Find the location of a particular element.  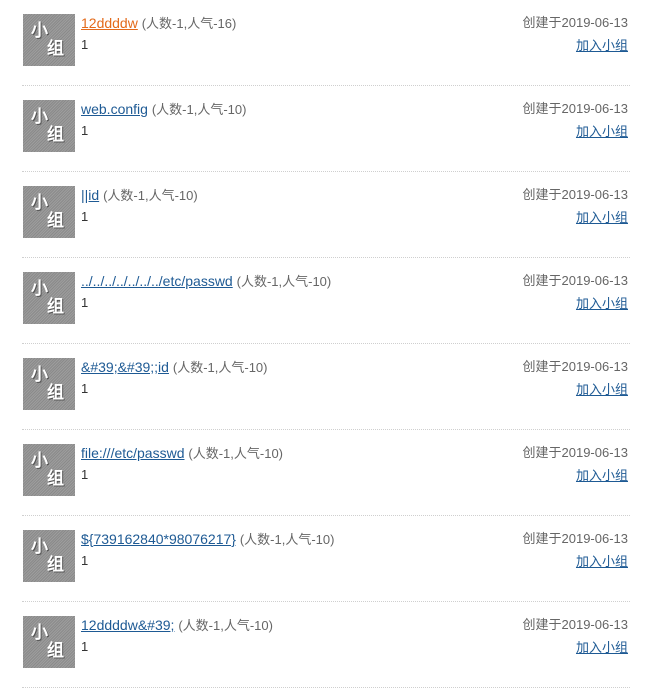

group-stats: (人数-1,人气-16) is located at coordinates (189, 23).